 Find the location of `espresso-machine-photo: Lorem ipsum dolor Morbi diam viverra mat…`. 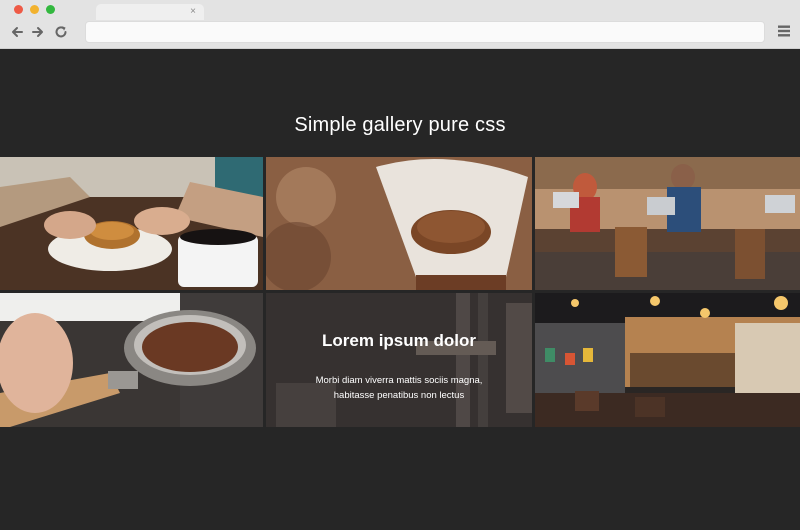

espresso-machine-photo: Lorem ipsum dolor Morbi diam viverra mat… is located at coordinates (399, 360).